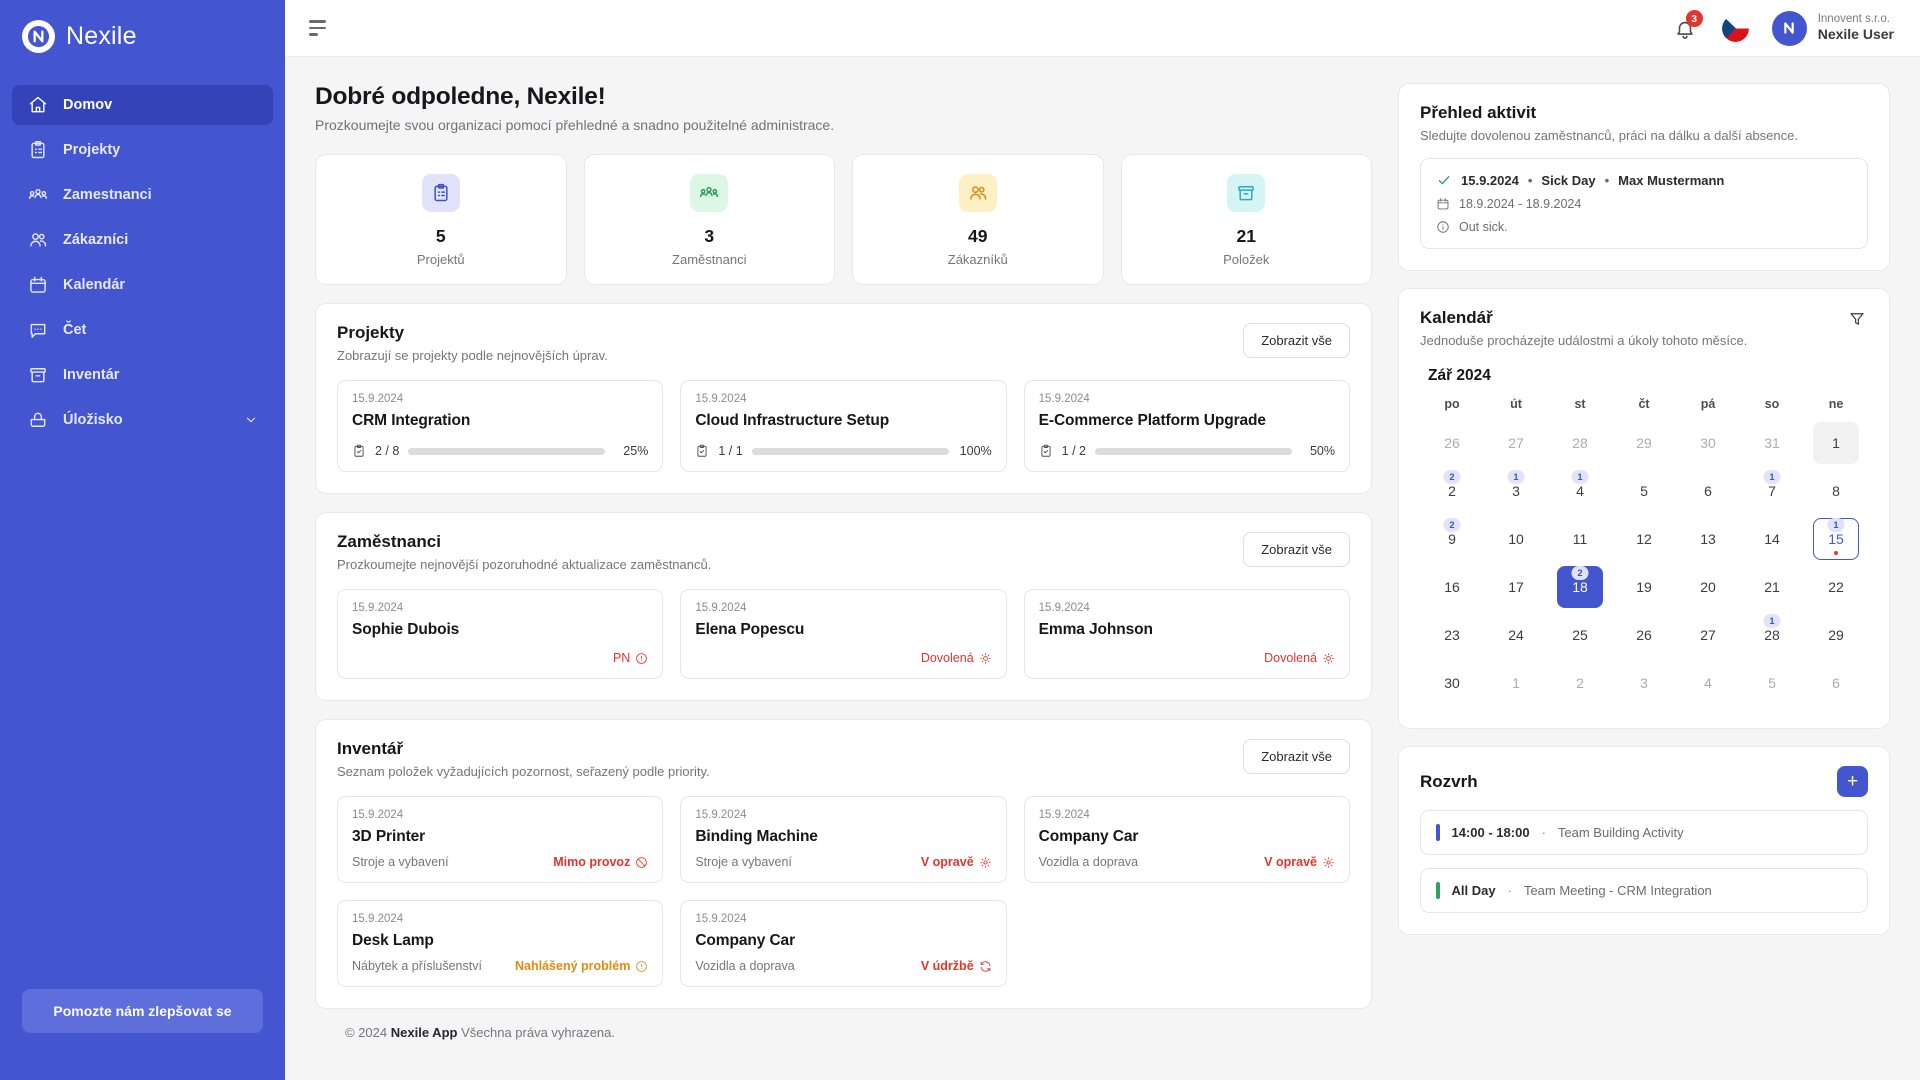 Image resolution: width=1920 pixels, height=1080 pixels. Describe the element at coordinates (1644, 587) in the screenshot. I see `calendar-day-19: 19` at that location.